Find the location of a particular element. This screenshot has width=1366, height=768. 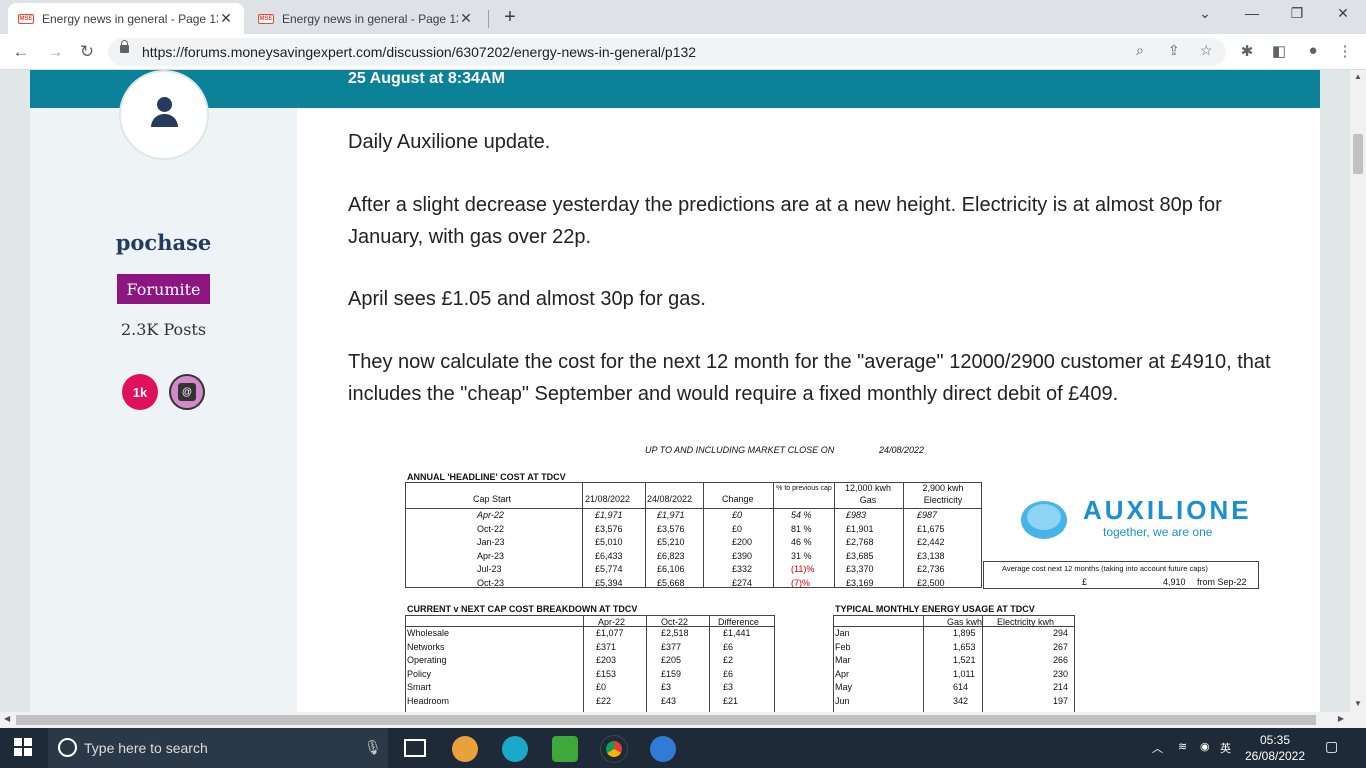

profile-avatar-icon: ● is located at coordinates (1313, 50).